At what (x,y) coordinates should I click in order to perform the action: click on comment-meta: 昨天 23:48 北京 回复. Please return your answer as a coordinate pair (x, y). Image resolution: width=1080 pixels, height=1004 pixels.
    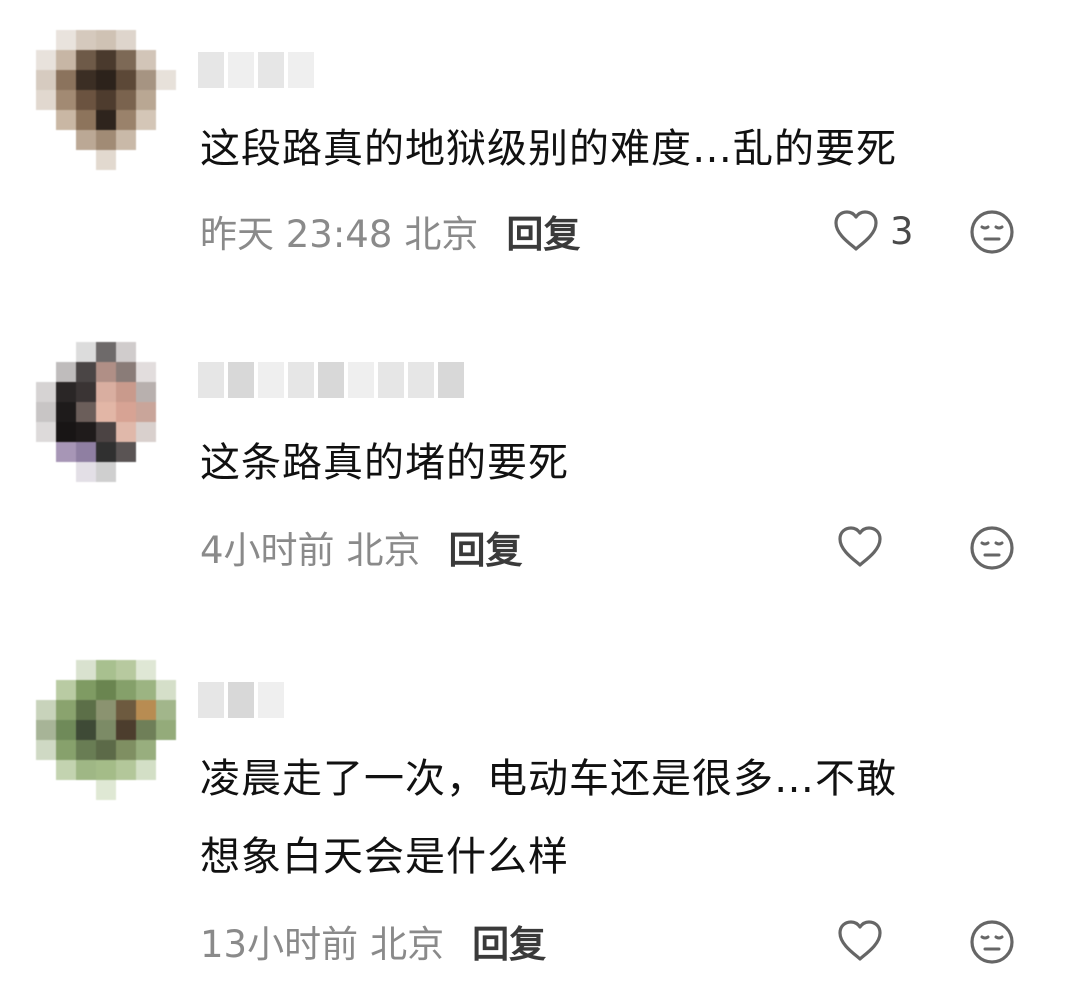
    Looking at the image, I should click on (390, 232).